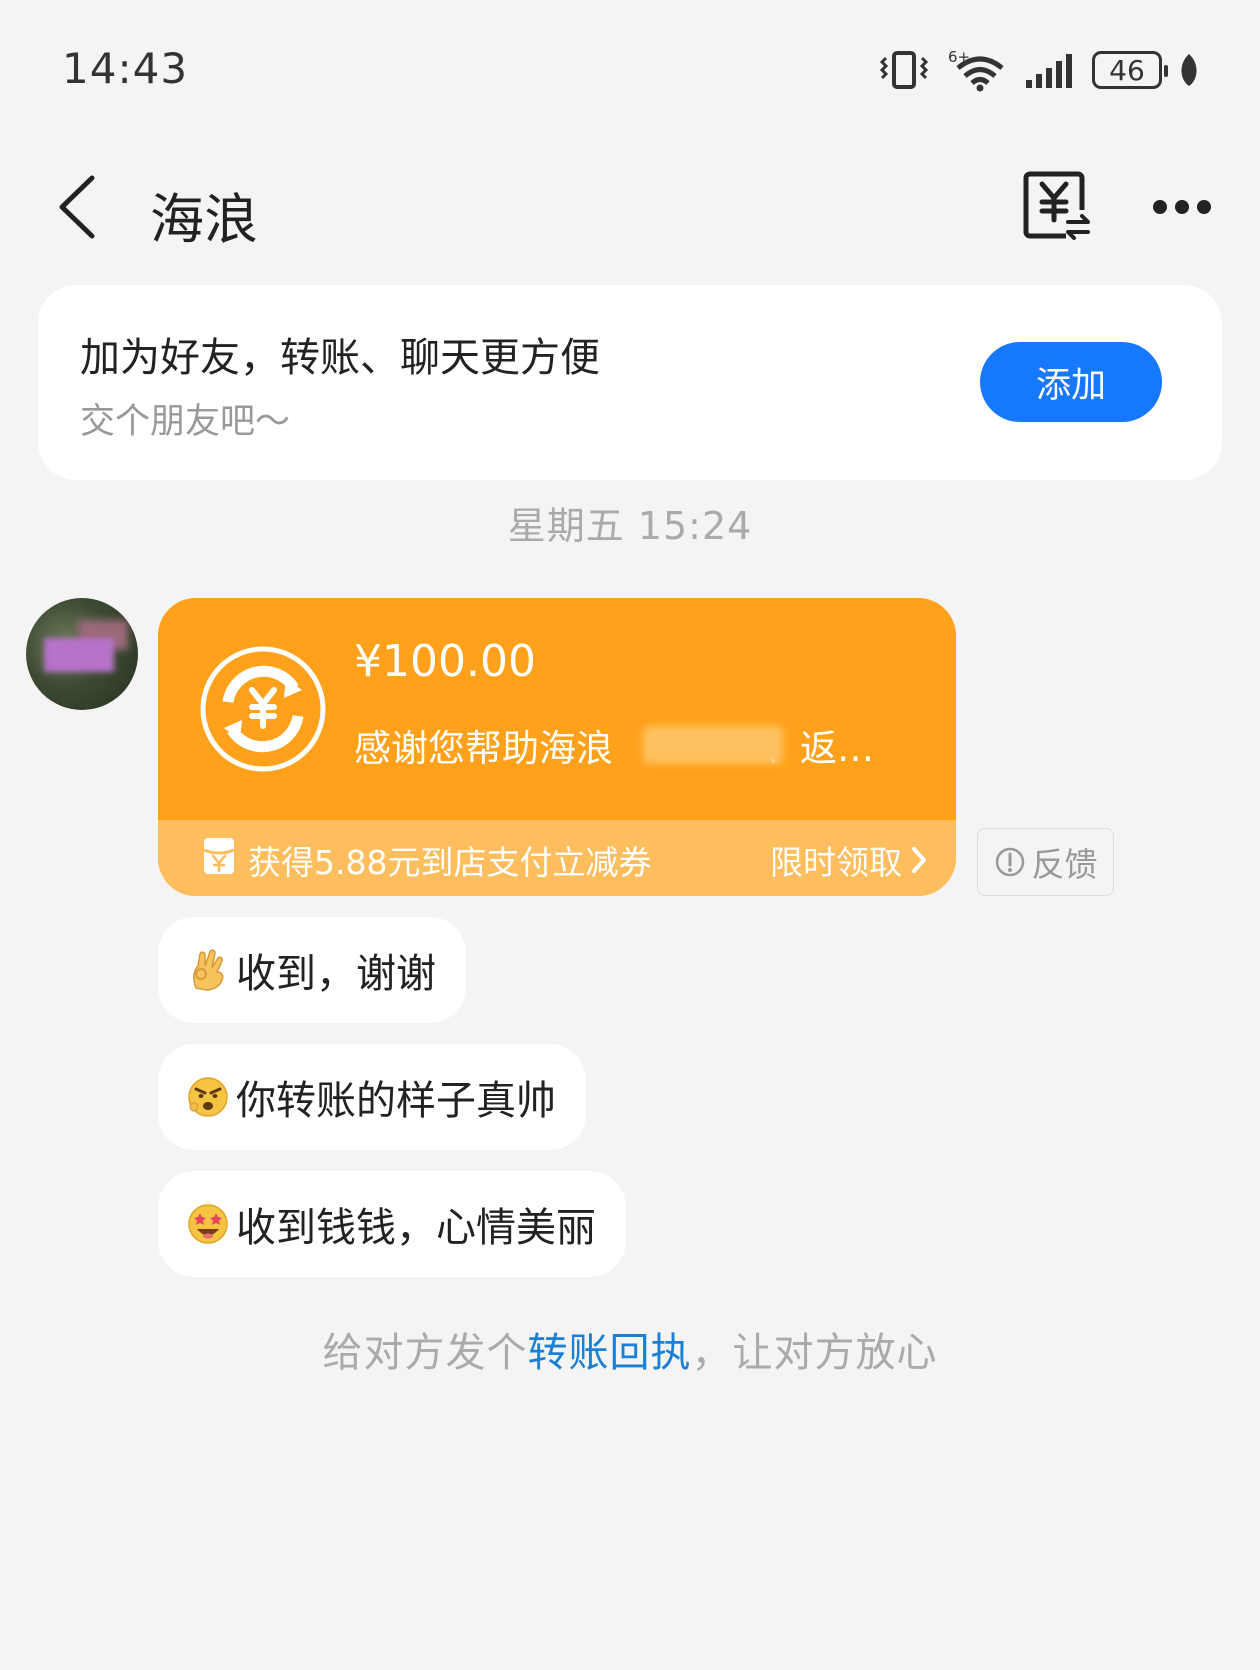 This screenshot has height=1670, width=1260. Describe the element at coordinates (208, 1097) in the screenshot. I see `angry-face-emoji-icon` at that location.